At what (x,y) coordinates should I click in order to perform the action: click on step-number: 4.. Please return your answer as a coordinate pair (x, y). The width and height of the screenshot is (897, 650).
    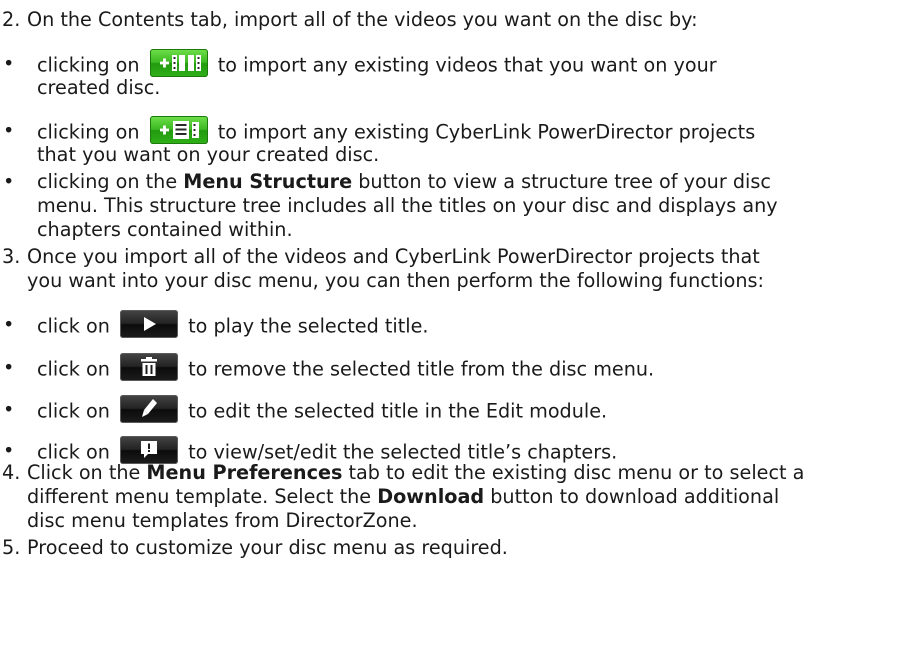
    Looking at the image, I should click on (11, 472).